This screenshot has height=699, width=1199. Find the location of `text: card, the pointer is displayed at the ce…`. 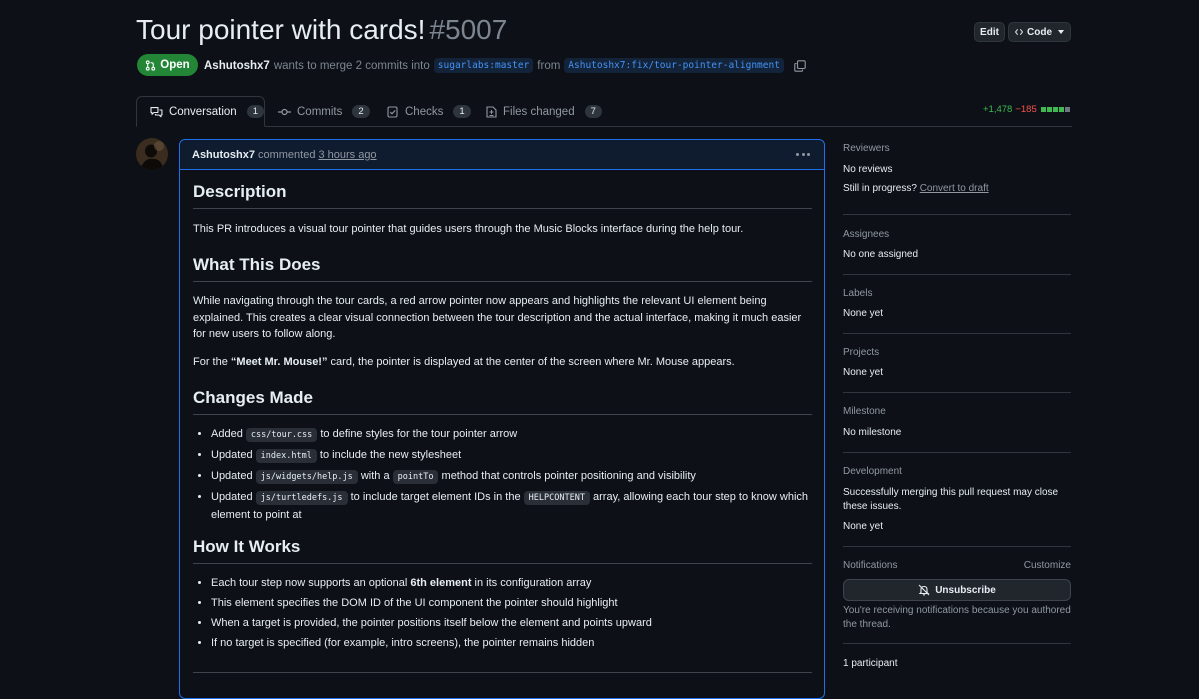

text: card, the pointer is displayed at the ce… is located at coordinates (531, 362).